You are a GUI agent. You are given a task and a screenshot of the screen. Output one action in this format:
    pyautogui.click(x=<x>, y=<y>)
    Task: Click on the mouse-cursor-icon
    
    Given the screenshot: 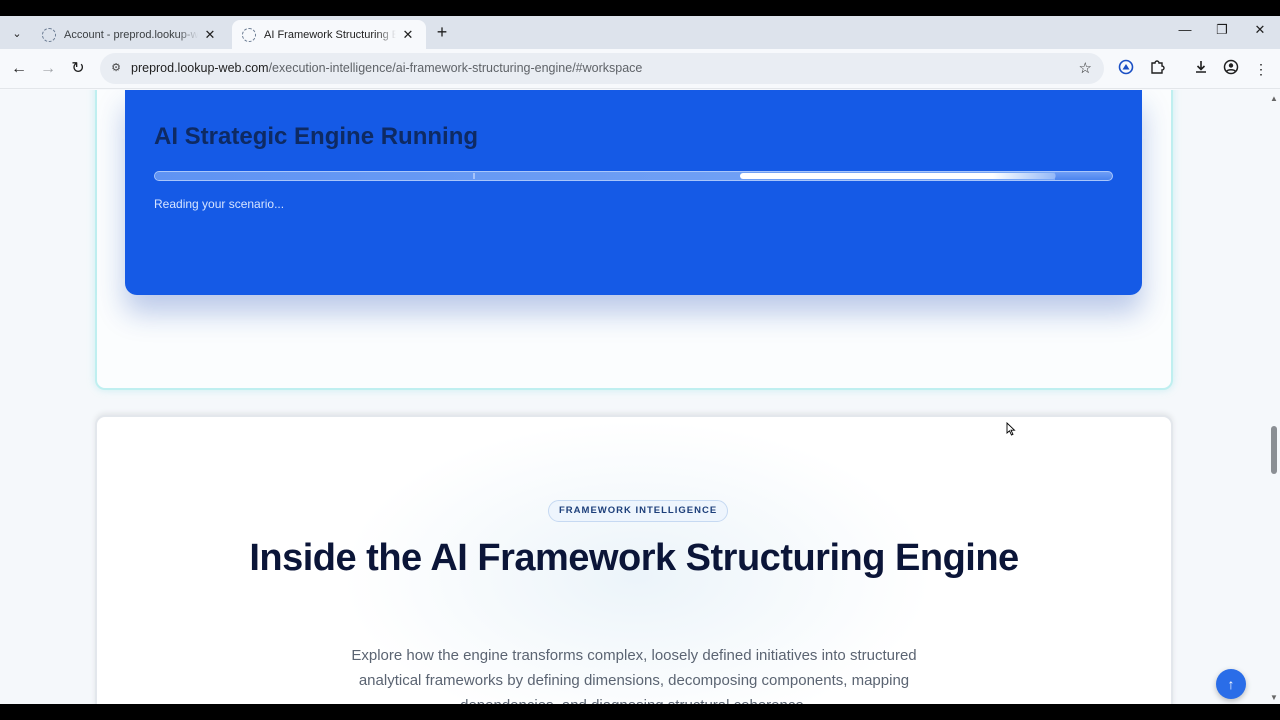 What is the action you would take?
    pyautogui.click(x=1011, y=429)
    